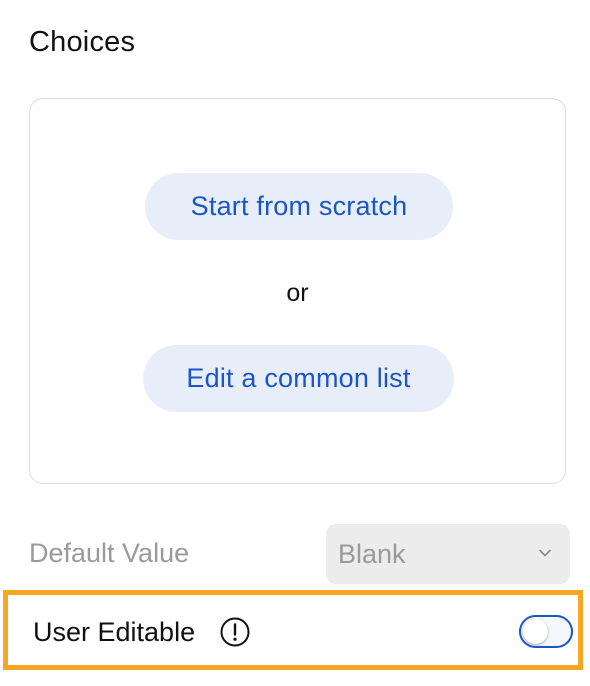 Image resolution: width=590 pixels, height=686 pixels. What do you see at coordinates (299, 206) in the screenshot?
I see `start-from-scratch-button: Start from scratch` at bounding box center [299, 206].